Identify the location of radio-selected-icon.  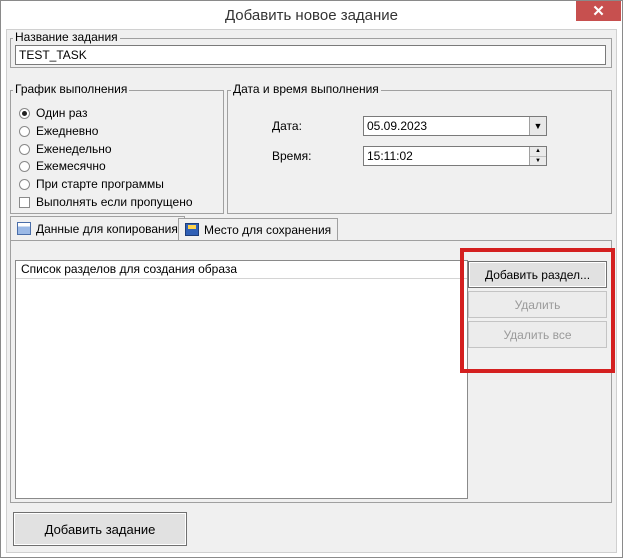
(24, 113).